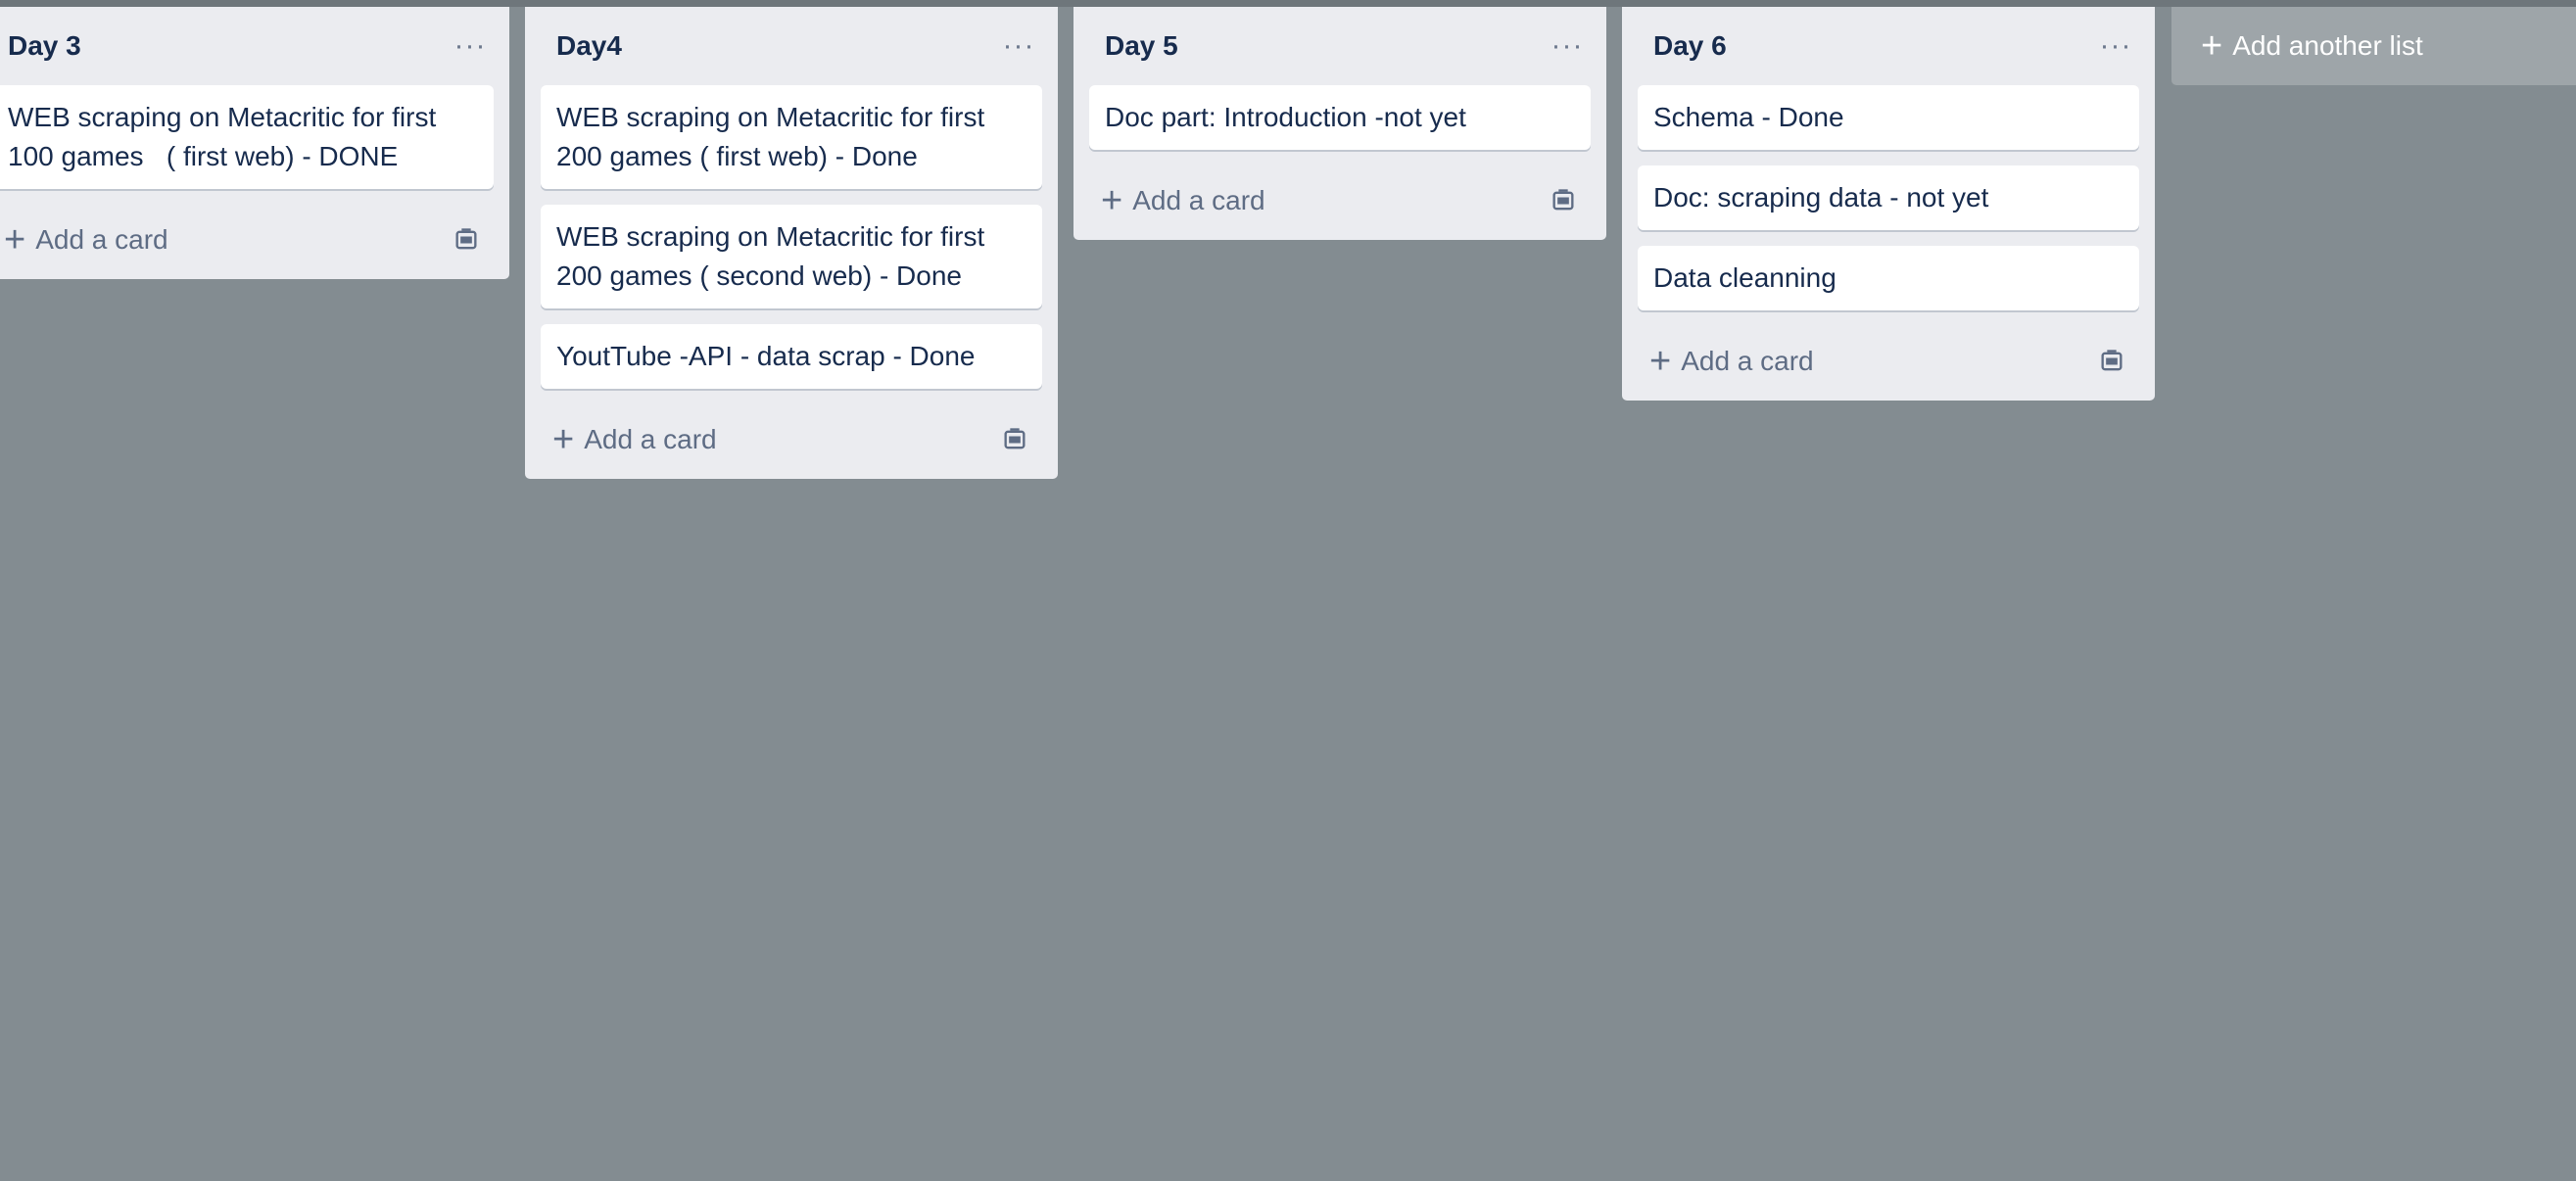 This screenshot has width=2576, height=1181. What do you see at coordinates (1889, 198) in the screenshot?
I see `card: Doc: scraping data - not yet` at bounding box center [1889, 198].